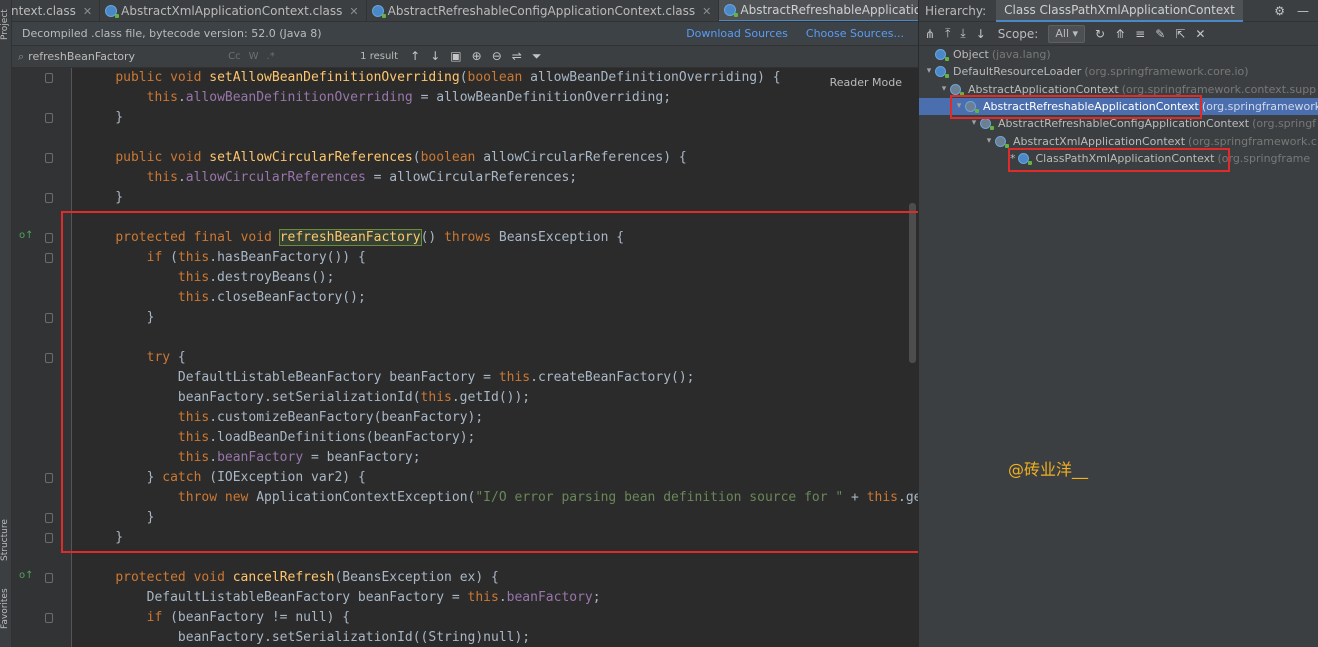  What do you see at coordinates (1264, 158) in the screenshot?
I see `hierarchy-node-package: (org.springframe` at bounding box center [1264, 158].